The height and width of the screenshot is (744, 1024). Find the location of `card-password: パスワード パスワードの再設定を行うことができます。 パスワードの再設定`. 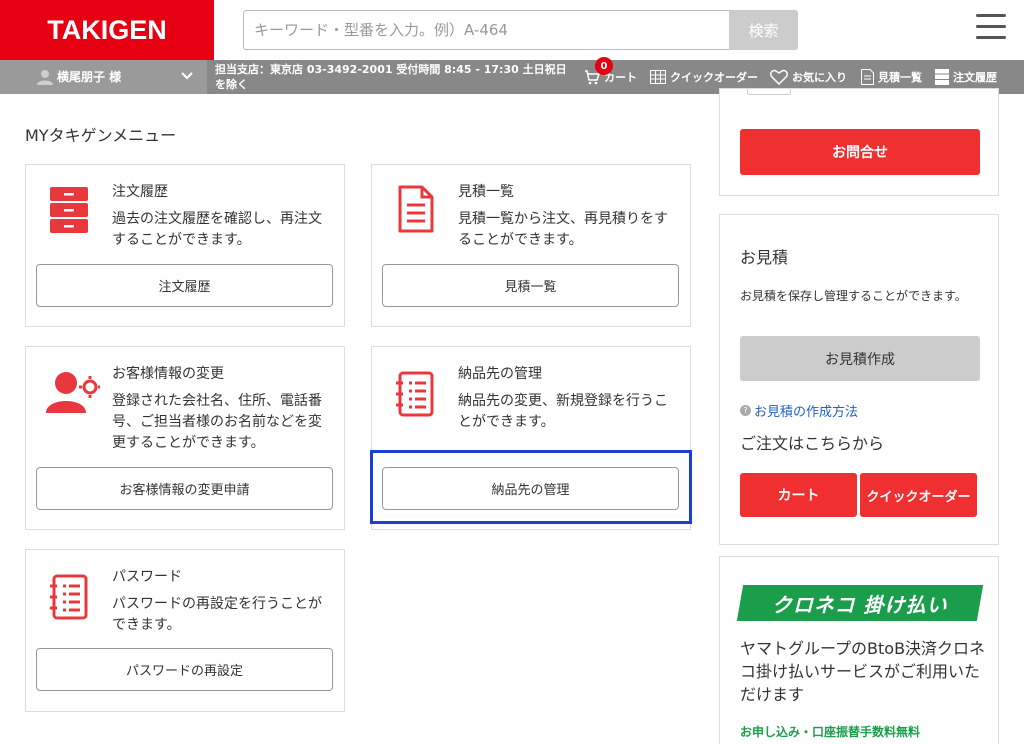

card-password: パスワード パスワードの再設定を行うことができます。 パスワードの再設定 is located at coordinates (185, 630).